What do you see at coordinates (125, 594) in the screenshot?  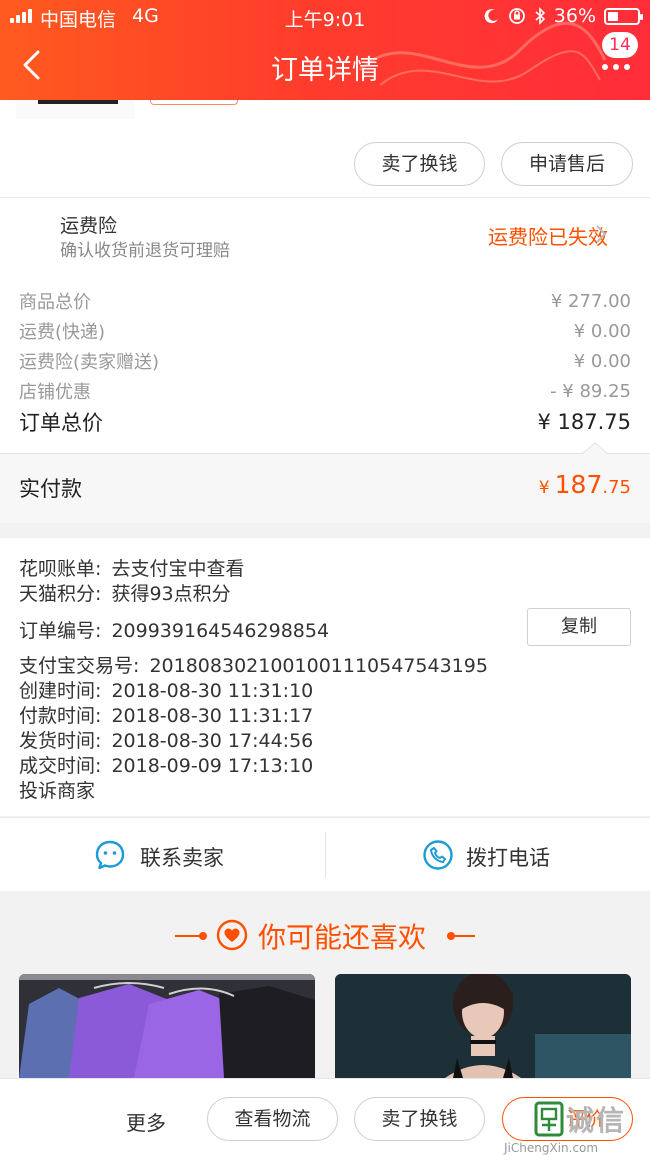 I see `points-line: 天猫积分: 获得93点积分` at bounding box center [125, 594].